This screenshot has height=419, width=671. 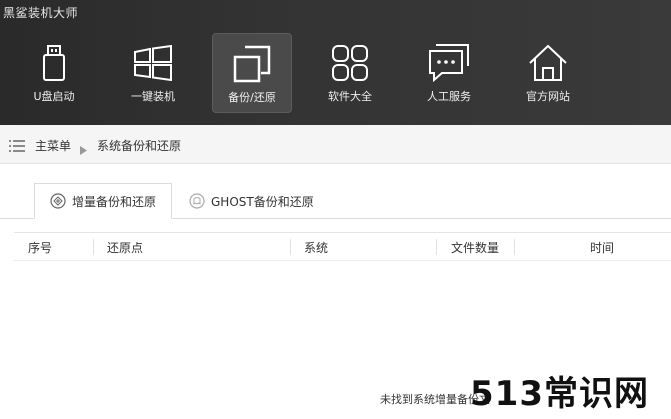 I want to click on nav-official-site: 官方网站, so click(x=548, y=73).